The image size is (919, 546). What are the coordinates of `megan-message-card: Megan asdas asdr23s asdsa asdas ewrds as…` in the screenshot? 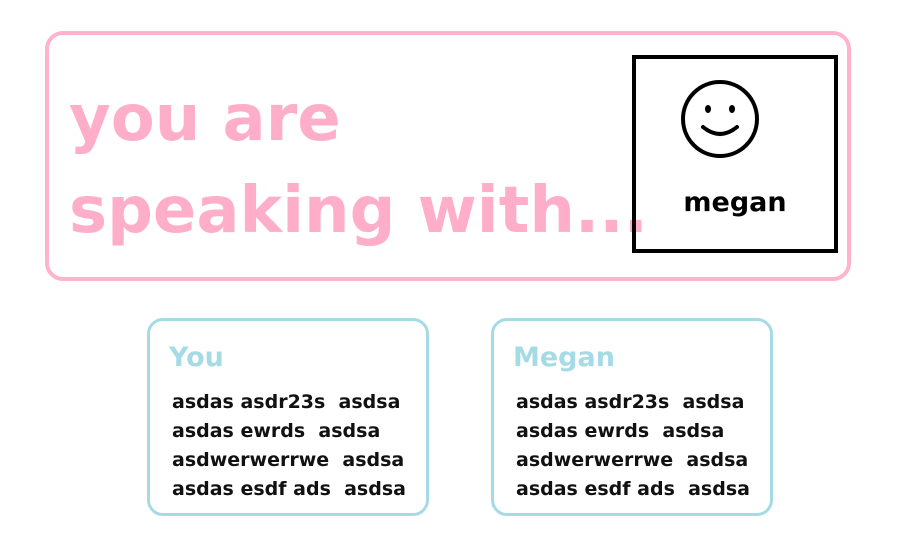 It's located at (632, 417).